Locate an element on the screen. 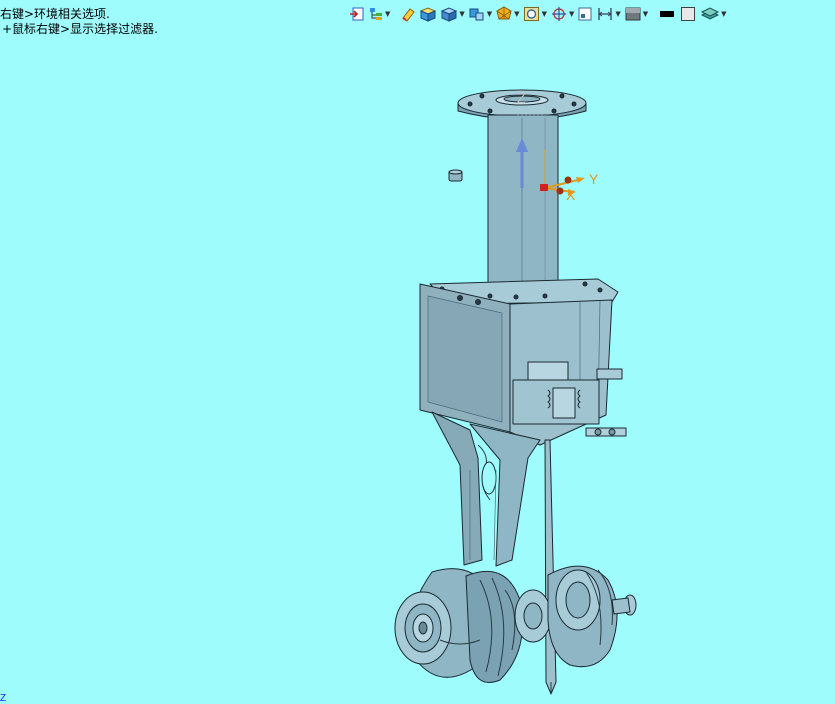 The height and width of the screenshot is (704, 835). housing-front is located at coordinates (465, 358).